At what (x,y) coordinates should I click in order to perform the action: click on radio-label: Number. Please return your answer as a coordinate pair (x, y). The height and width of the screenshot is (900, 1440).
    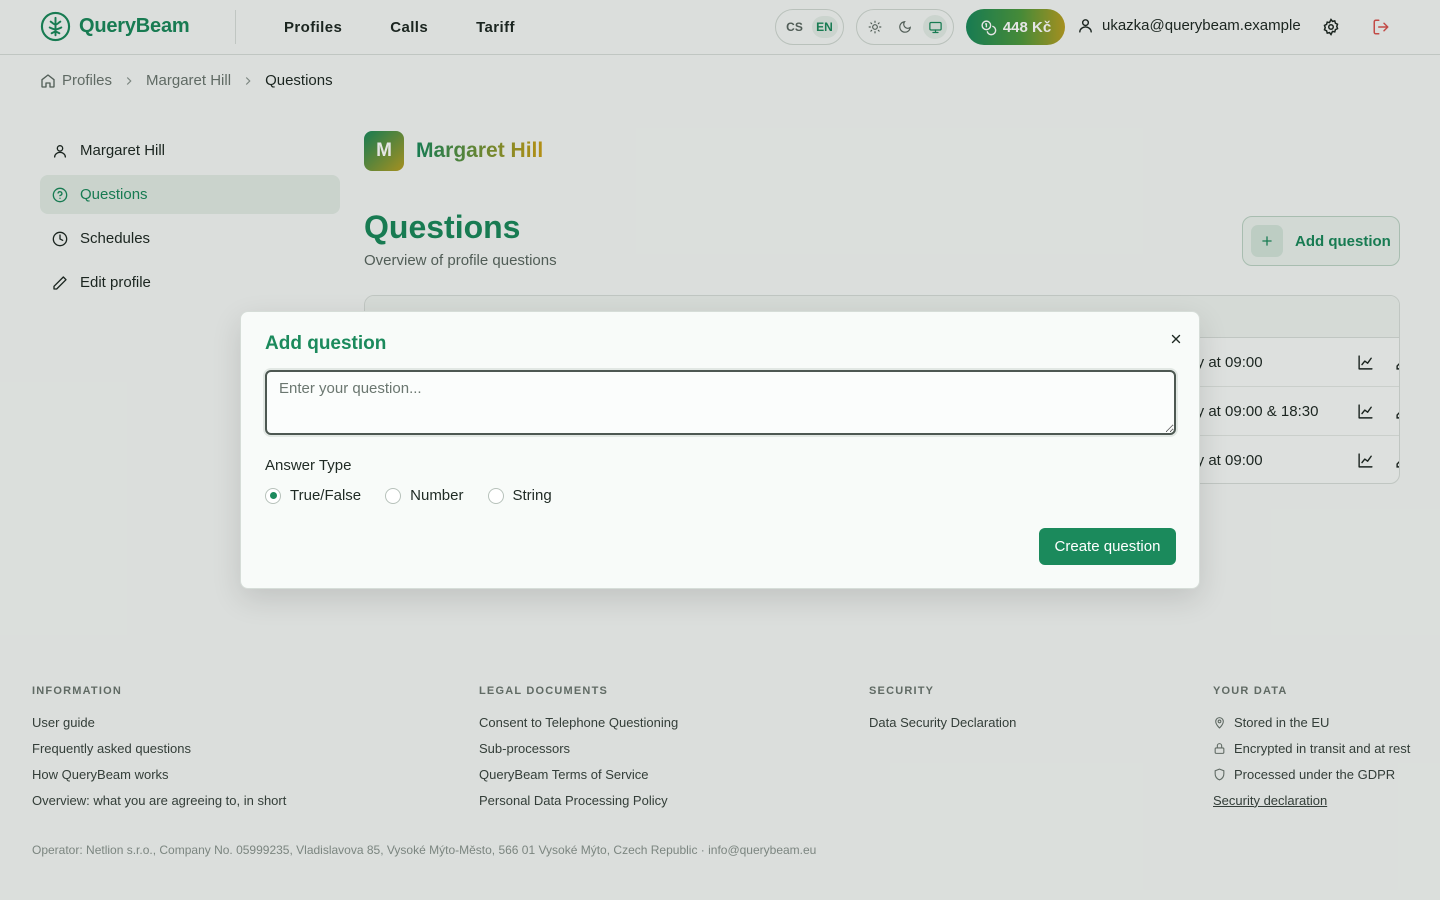
    Looking at the image, I should click on (437, 495).